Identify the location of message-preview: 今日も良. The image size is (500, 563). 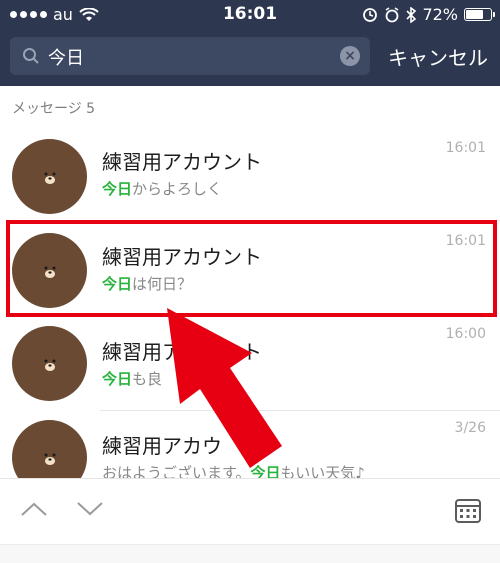
(132, 379).